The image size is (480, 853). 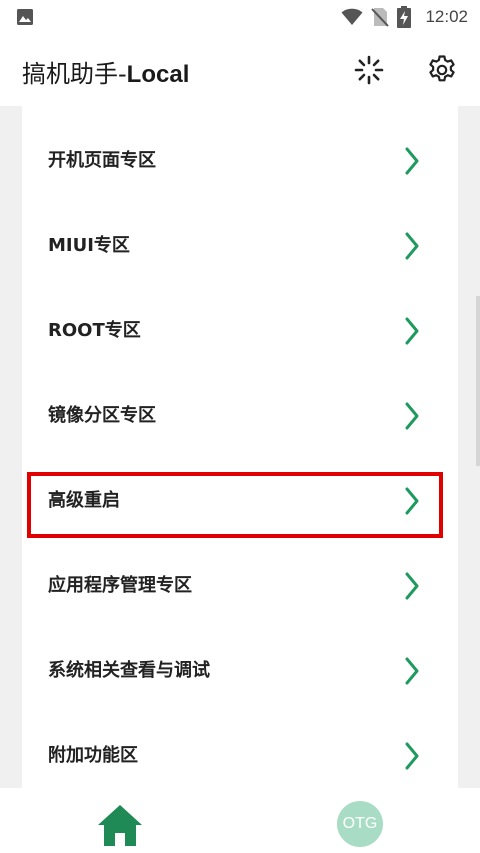 I want to click on menu-item-label: 应用程序管理专区, so click(x=120, y=585).